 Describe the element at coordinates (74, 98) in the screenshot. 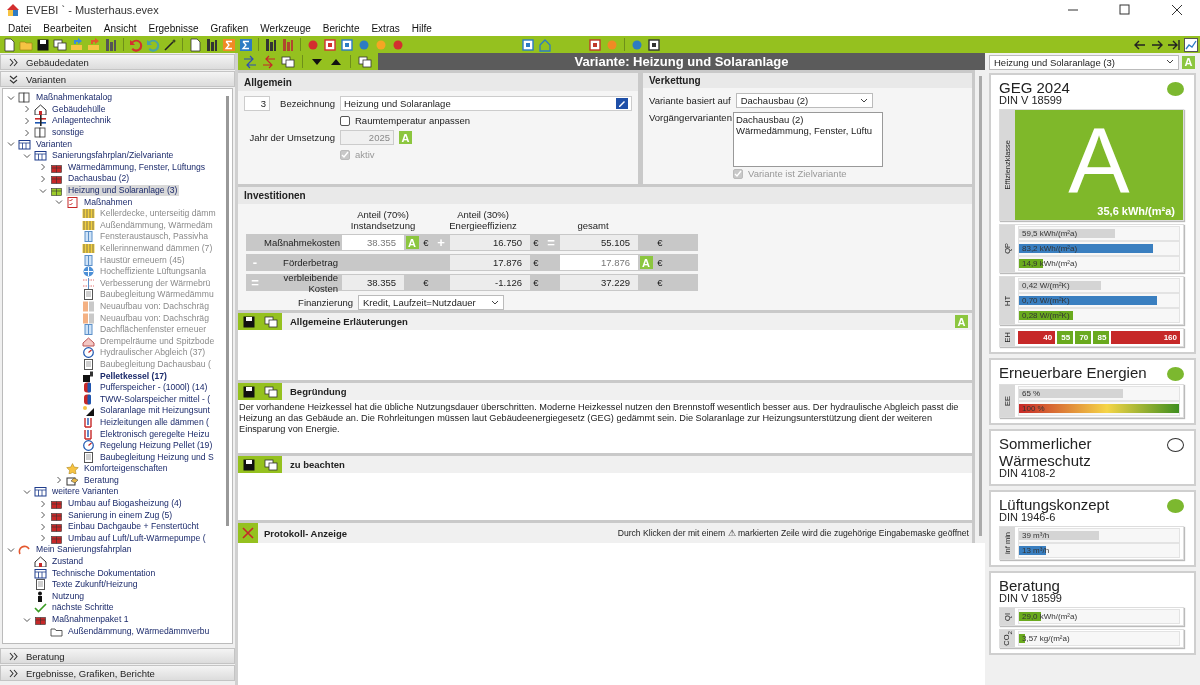

I see `tree-item: Maßnahmenkatalog` at that location.